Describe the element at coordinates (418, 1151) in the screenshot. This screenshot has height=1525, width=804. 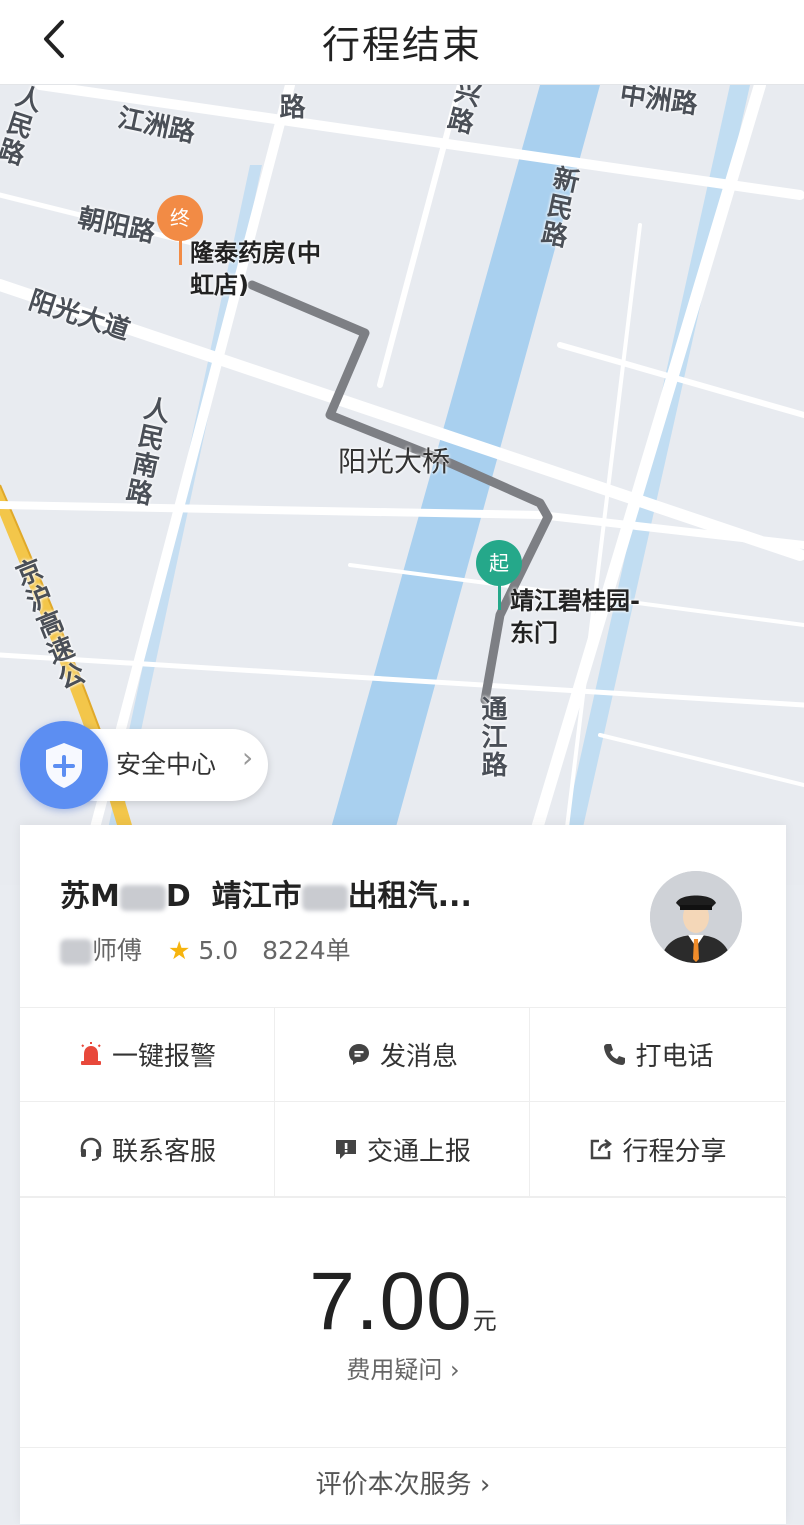
I see `action-label: 交通上报` at that location.